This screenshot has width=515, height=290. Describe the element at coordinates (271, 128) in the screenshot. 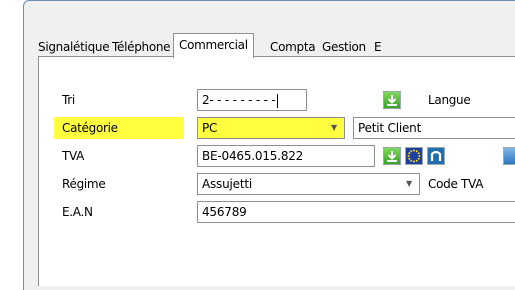

I see `categorie-select: PC ▼` at that location.